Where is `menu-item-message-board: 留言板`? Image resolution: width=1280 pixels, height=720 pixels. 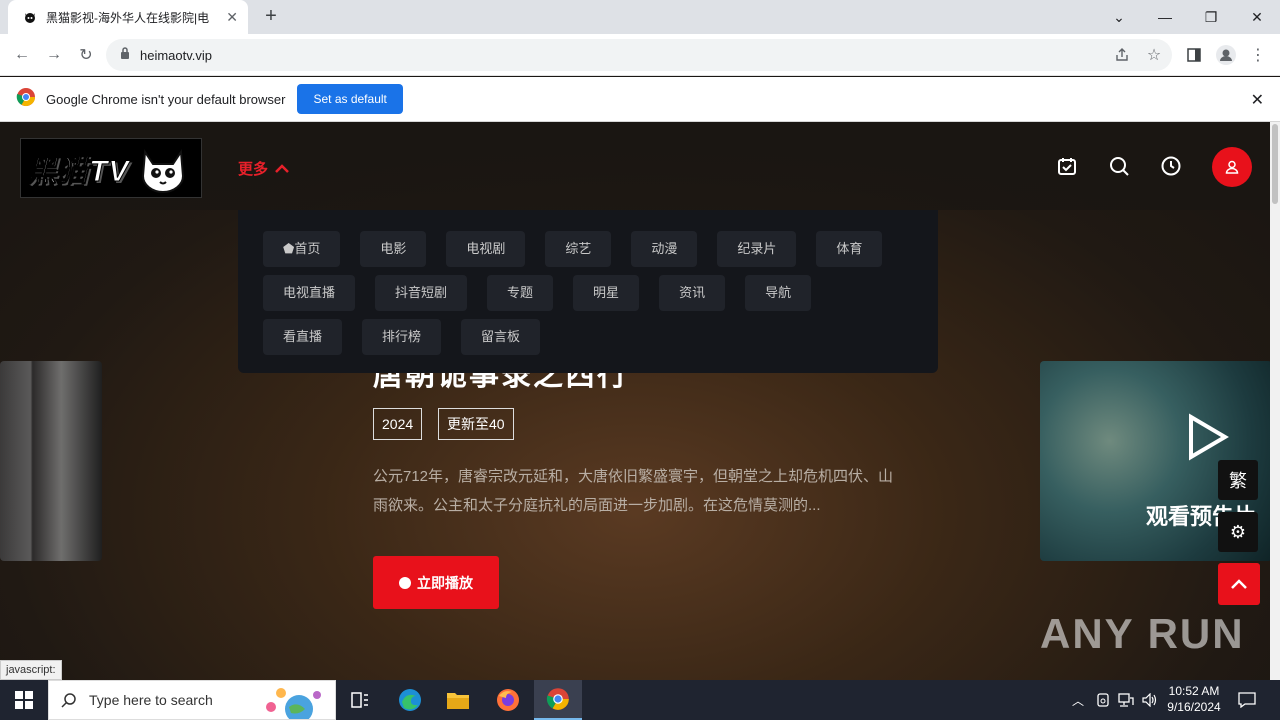
menu-item-message-board: 留言板 is located at coordinates (501, 337).